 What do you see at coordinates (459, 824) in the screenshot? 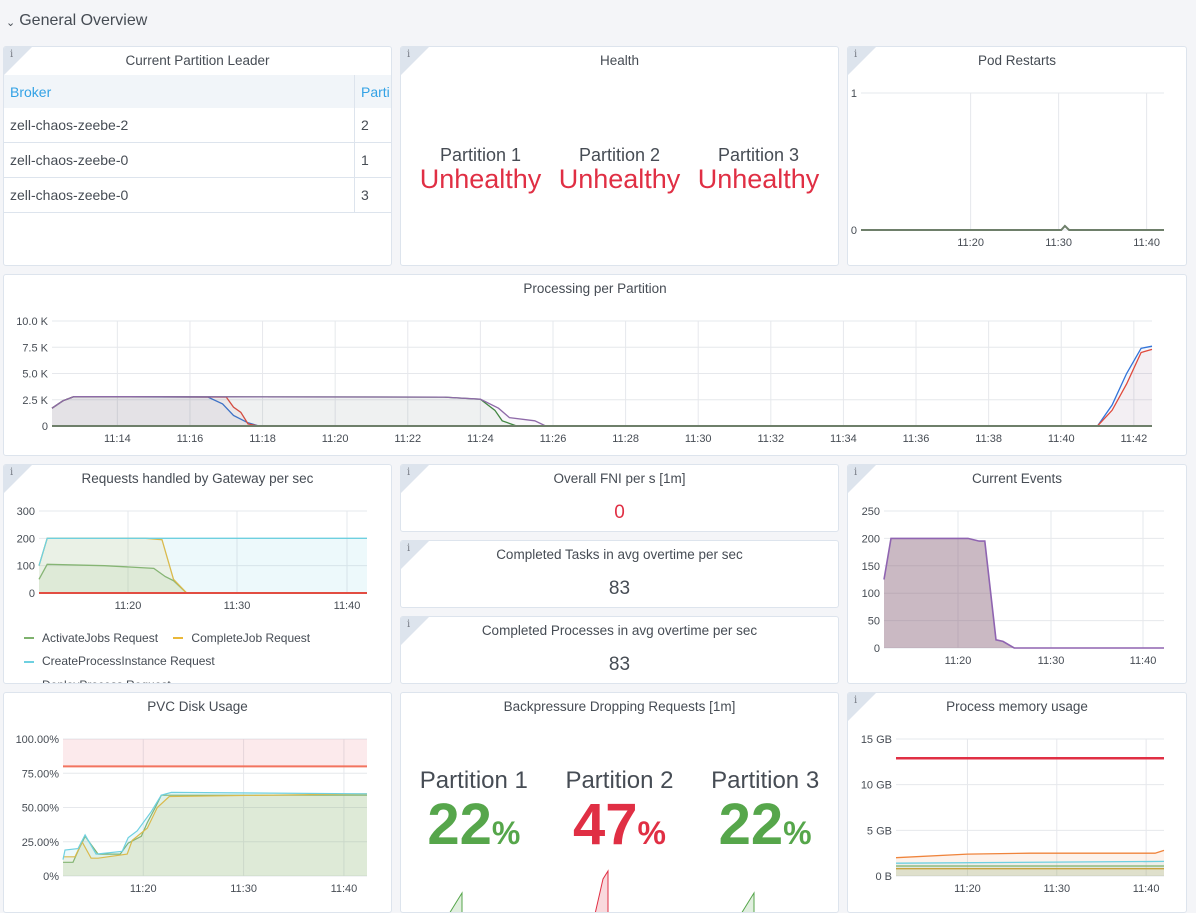
I see `stat-number: 22` at bounding box center [459, 824].